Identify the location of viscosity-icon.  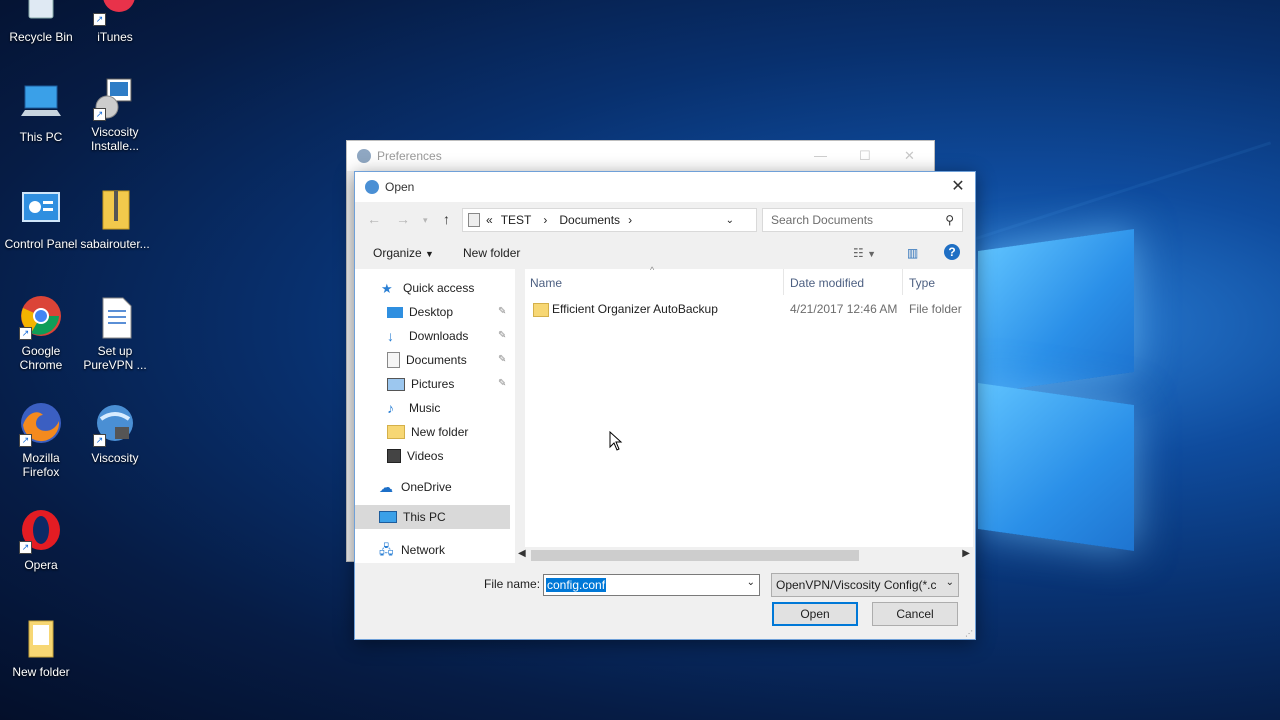
(372, 187).